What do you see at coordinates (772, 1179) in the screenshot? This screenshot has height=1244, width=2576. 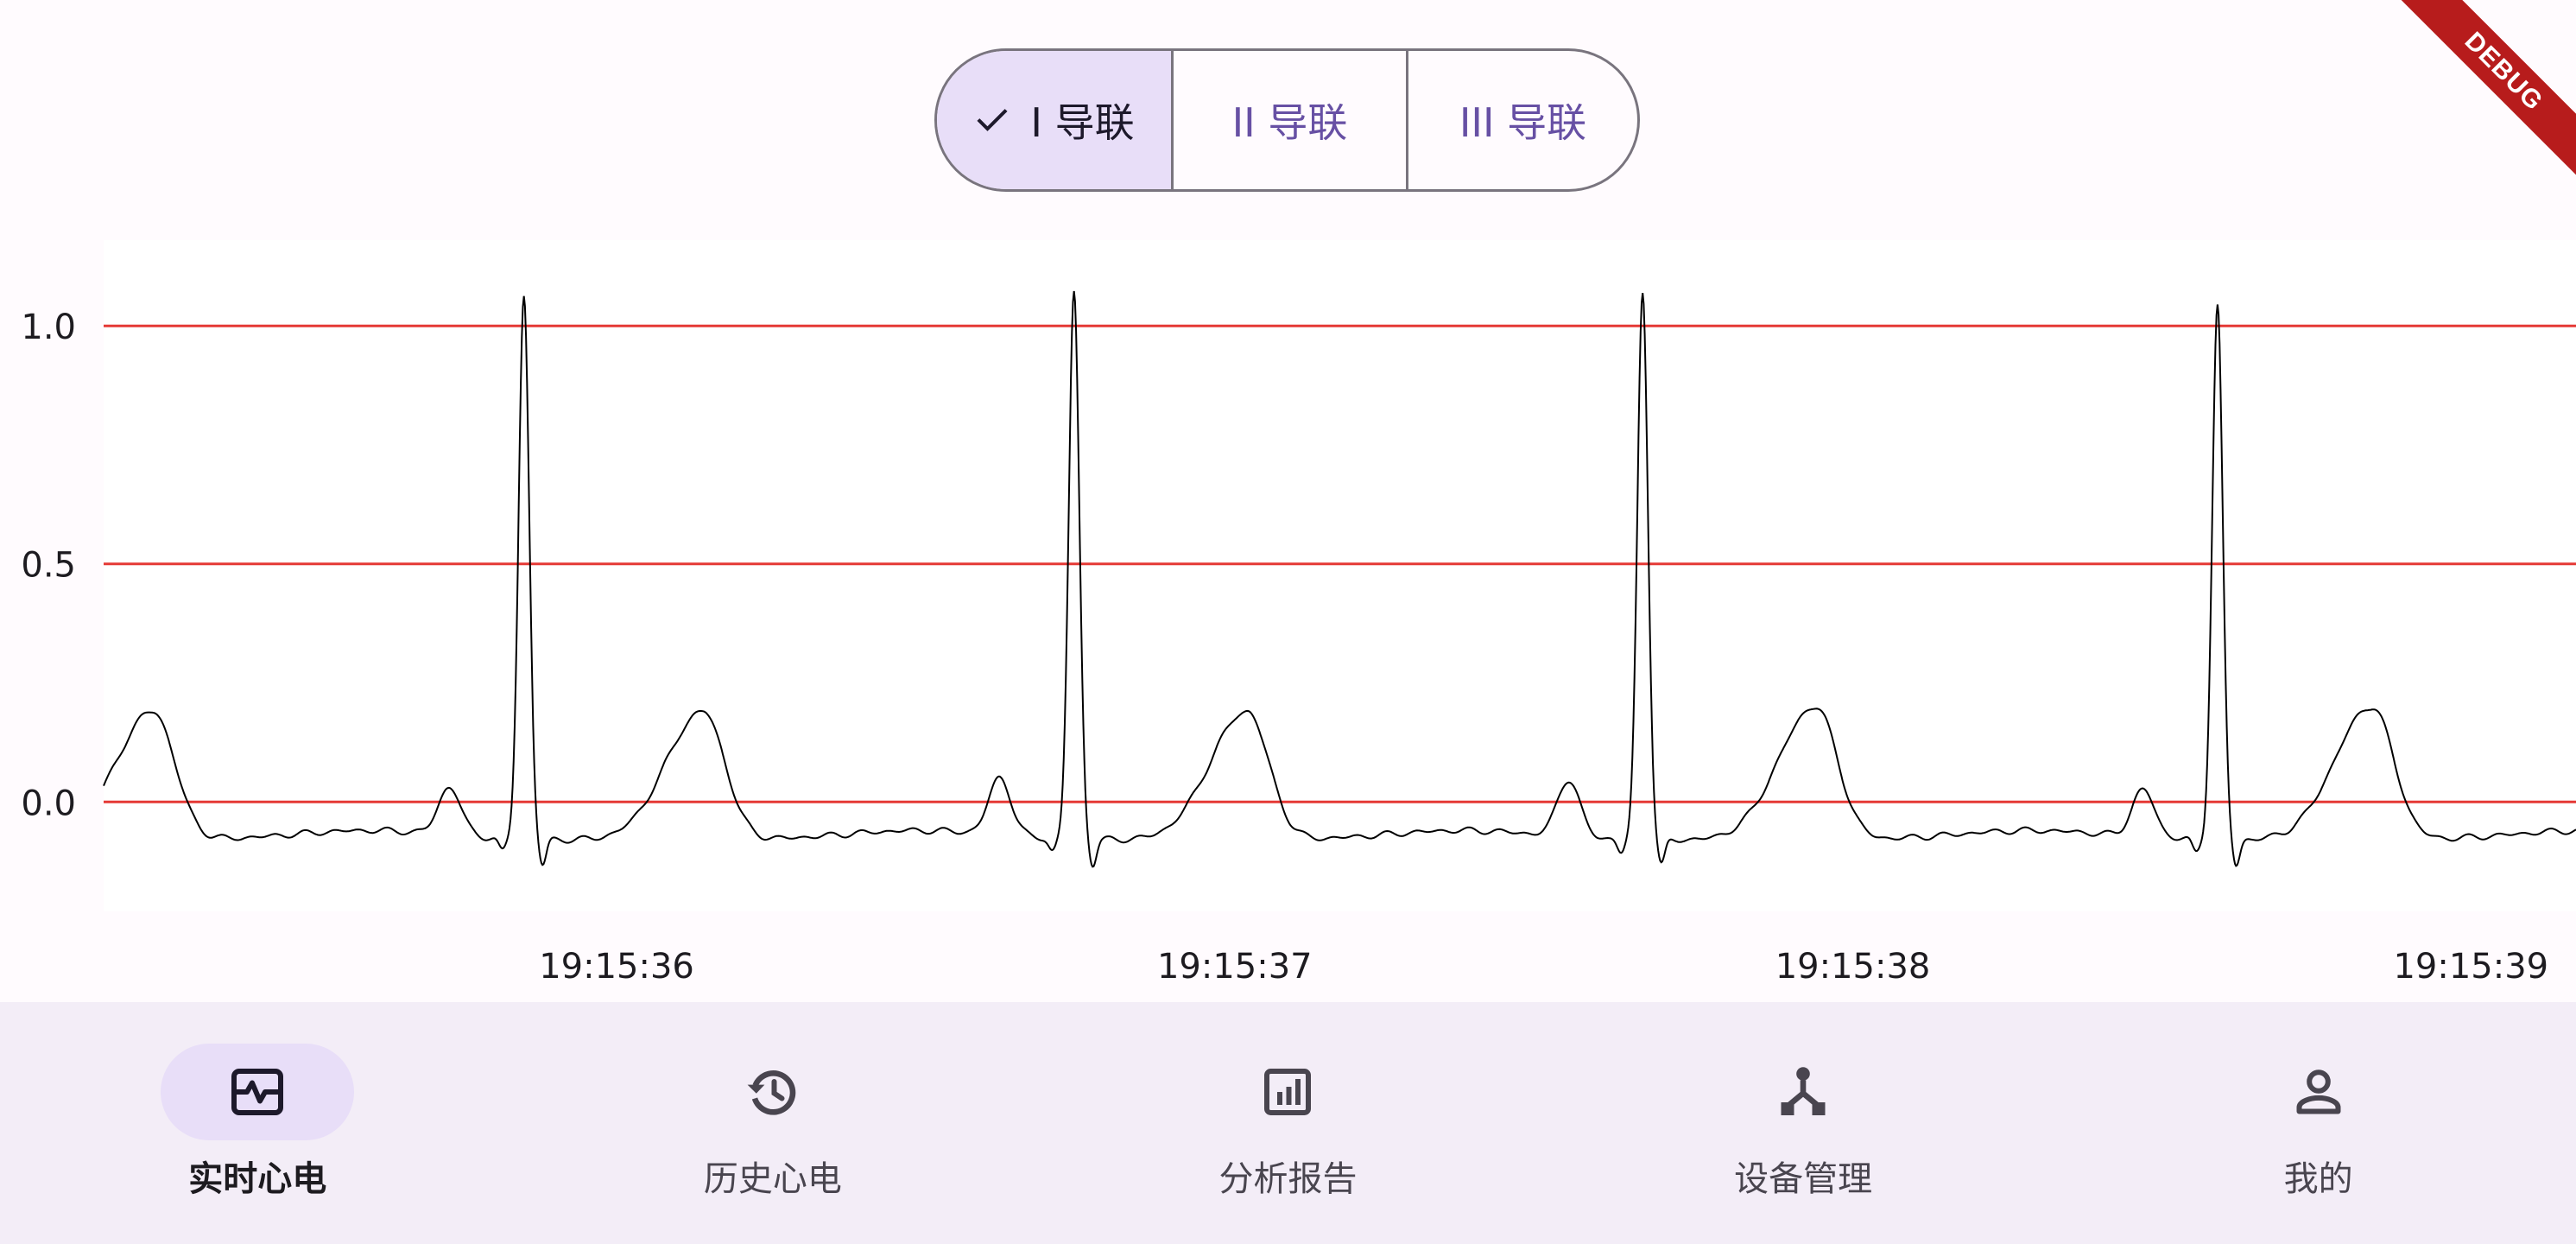 I see `nav-label: 历史心电` at bounding box center [772, 1179].